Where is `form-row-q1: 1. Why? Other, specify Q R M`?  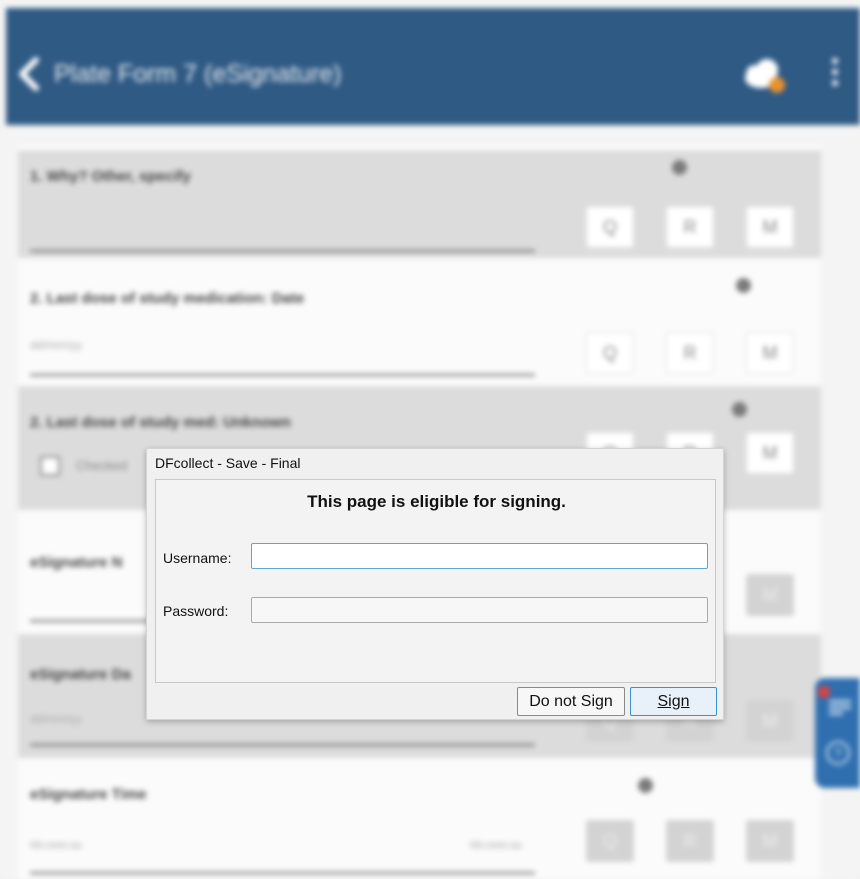 form-row-q1: 1. Why? Other, specify Q R M is located at coordinates (419, 204).